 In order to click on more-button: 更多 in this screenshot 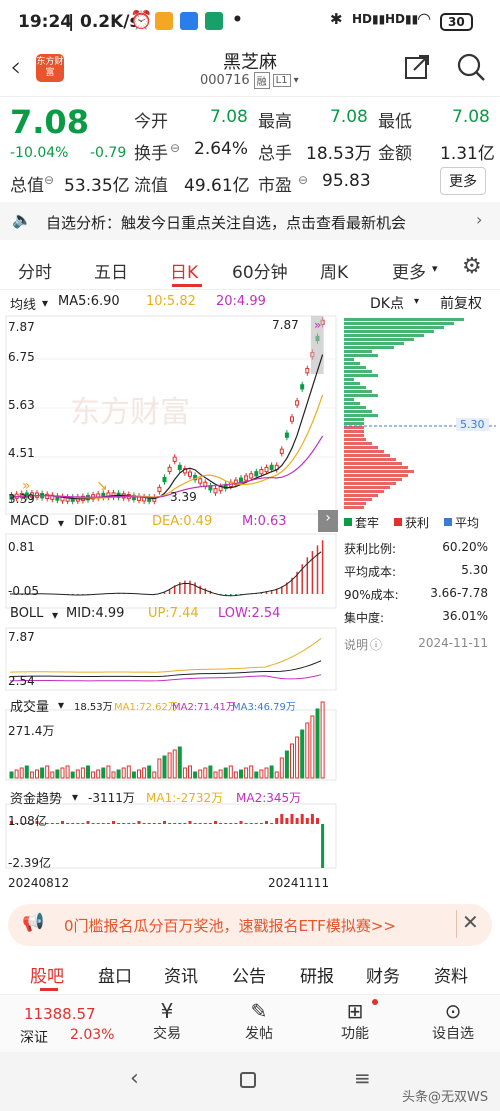, I will do `click(463, 181)`.